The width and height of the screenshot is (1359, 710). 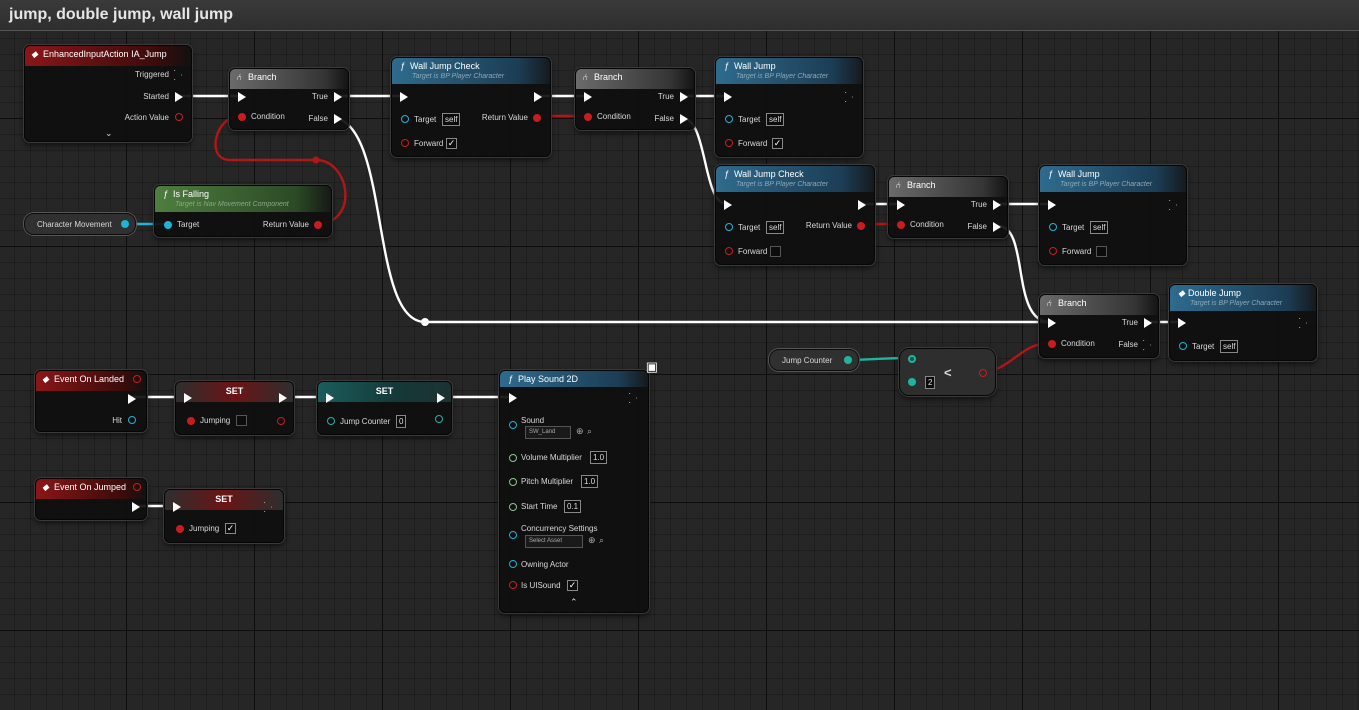 I want to click on start-time-value: 0.1, so click(x=573, y=506).